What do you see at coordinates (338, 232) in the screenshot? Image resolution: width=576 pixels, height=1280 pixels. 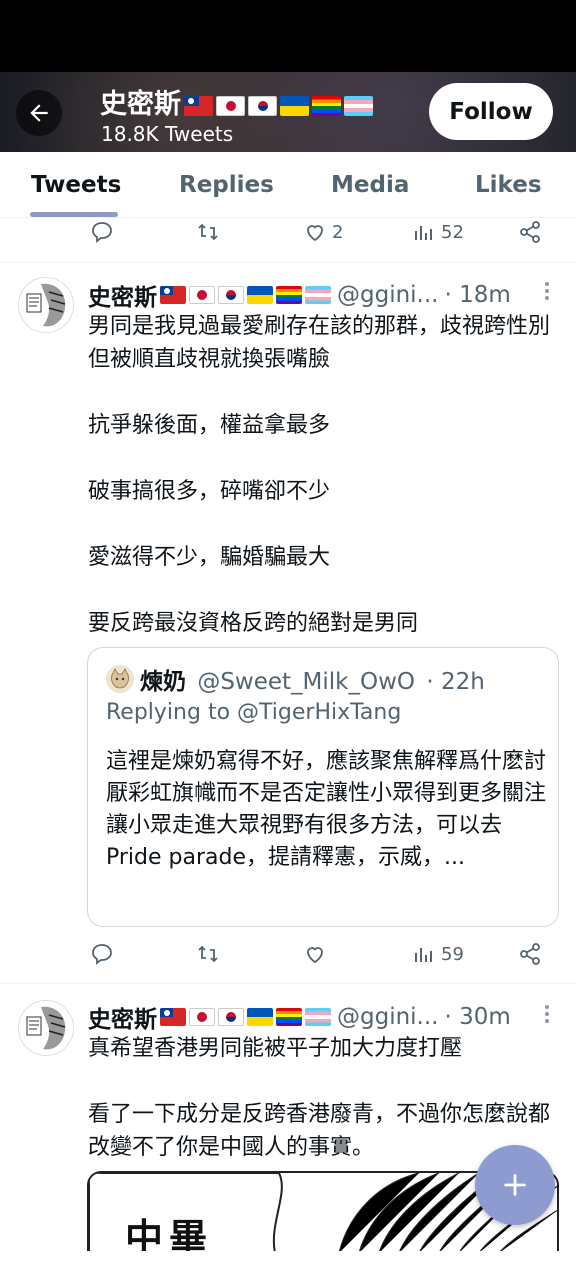 I see `like-count: 2` at bounding box center [338, 232].